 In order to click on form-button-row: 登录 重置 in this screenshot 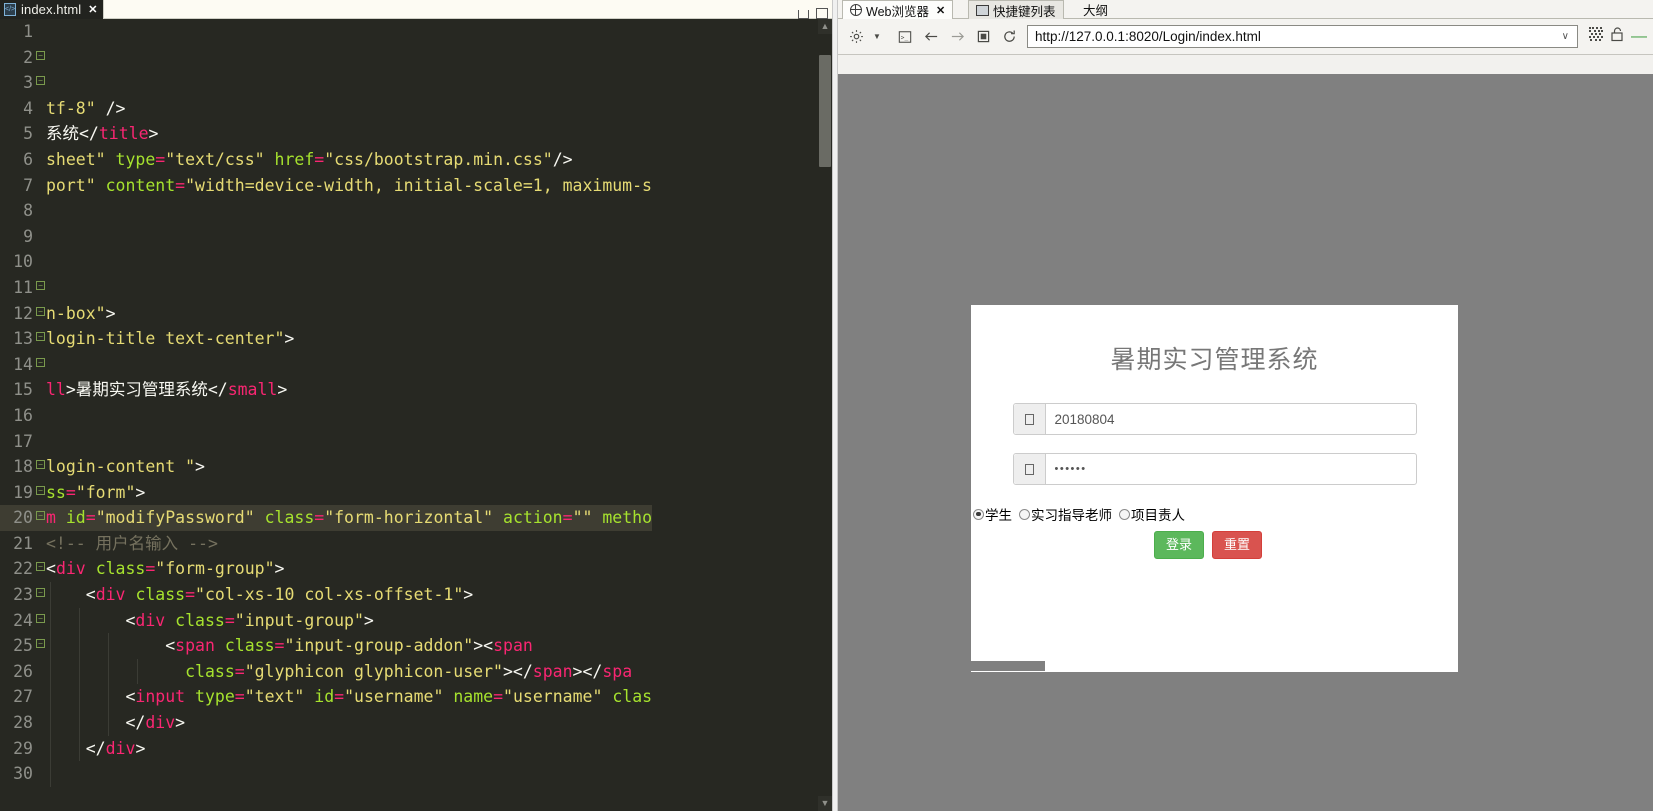, I will do `click(1214, 545)`.